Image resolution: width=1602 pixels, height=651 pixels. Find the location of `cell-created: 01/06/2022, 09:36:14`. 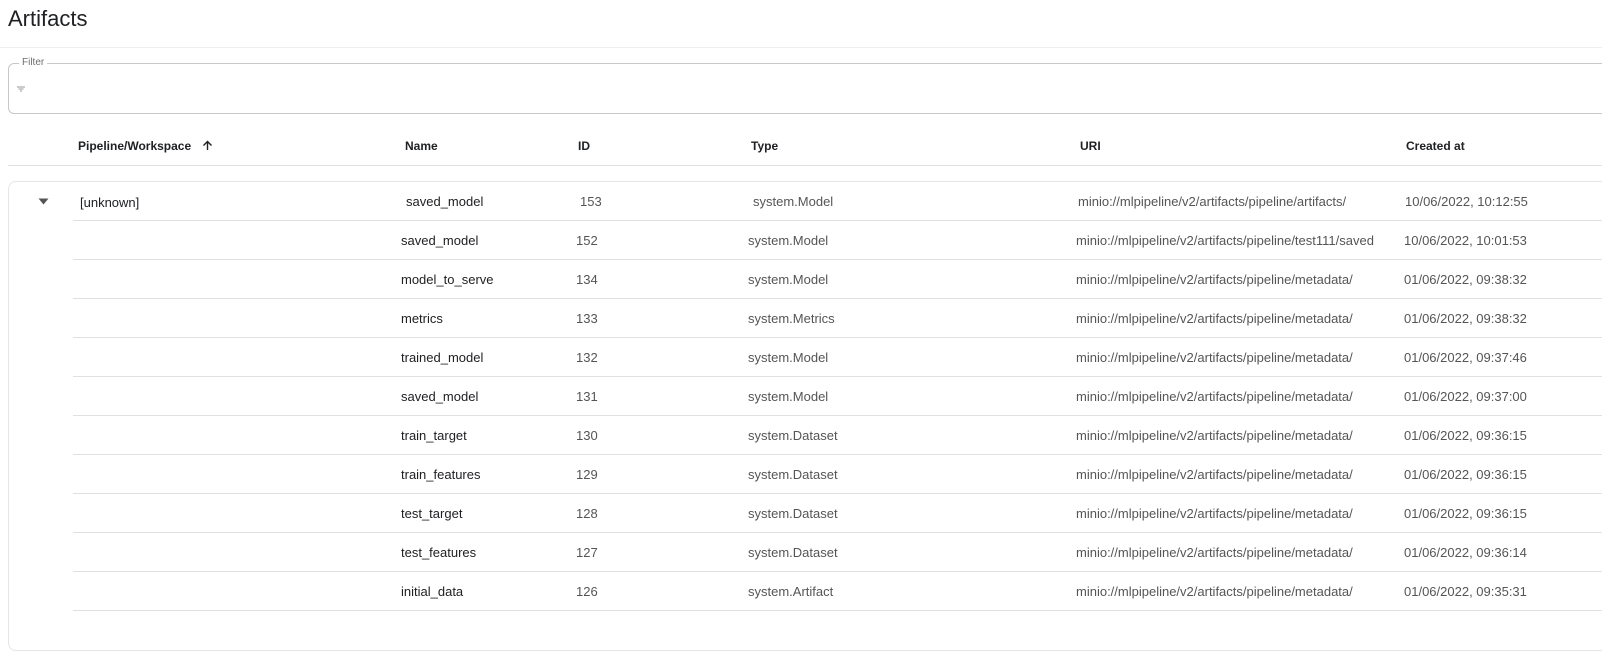

cell-created: 01/06/2022, 09:36:14 is located at coordinates (1465, 552).